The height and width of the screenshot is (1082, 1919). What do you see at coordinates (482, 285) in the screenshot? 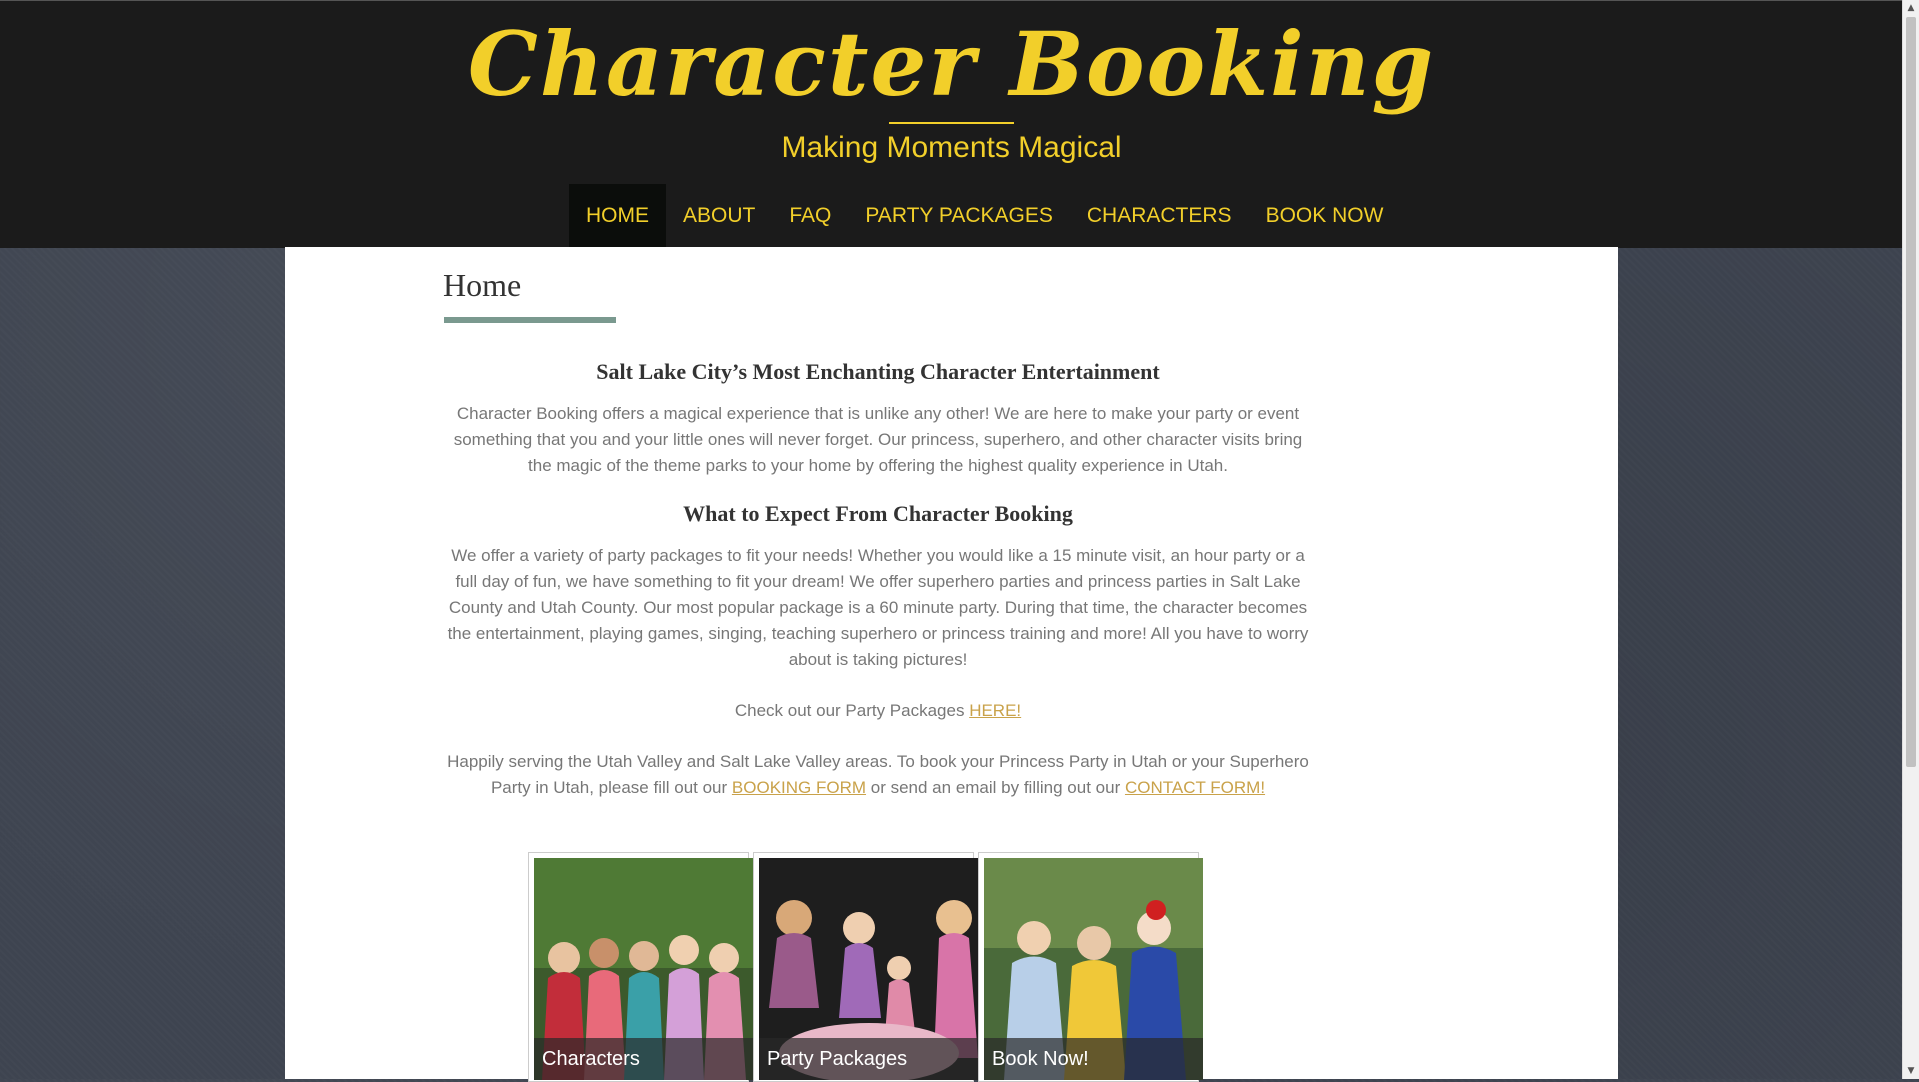
I see `page-title: Home` at bounding box center [482, 285].